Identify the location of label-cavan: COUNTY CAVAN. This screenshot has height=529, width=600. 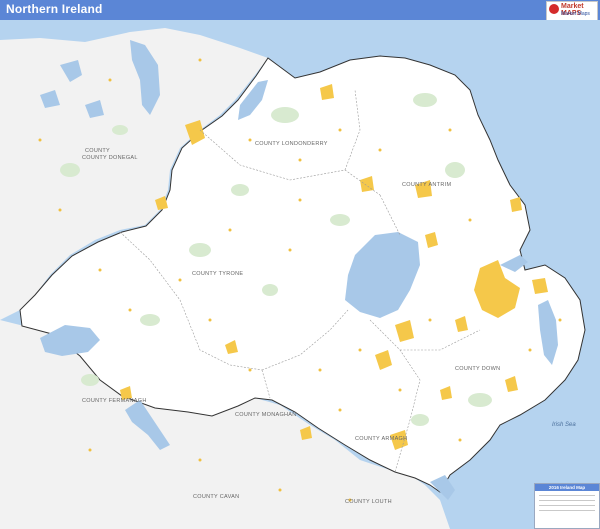
(216, 497).